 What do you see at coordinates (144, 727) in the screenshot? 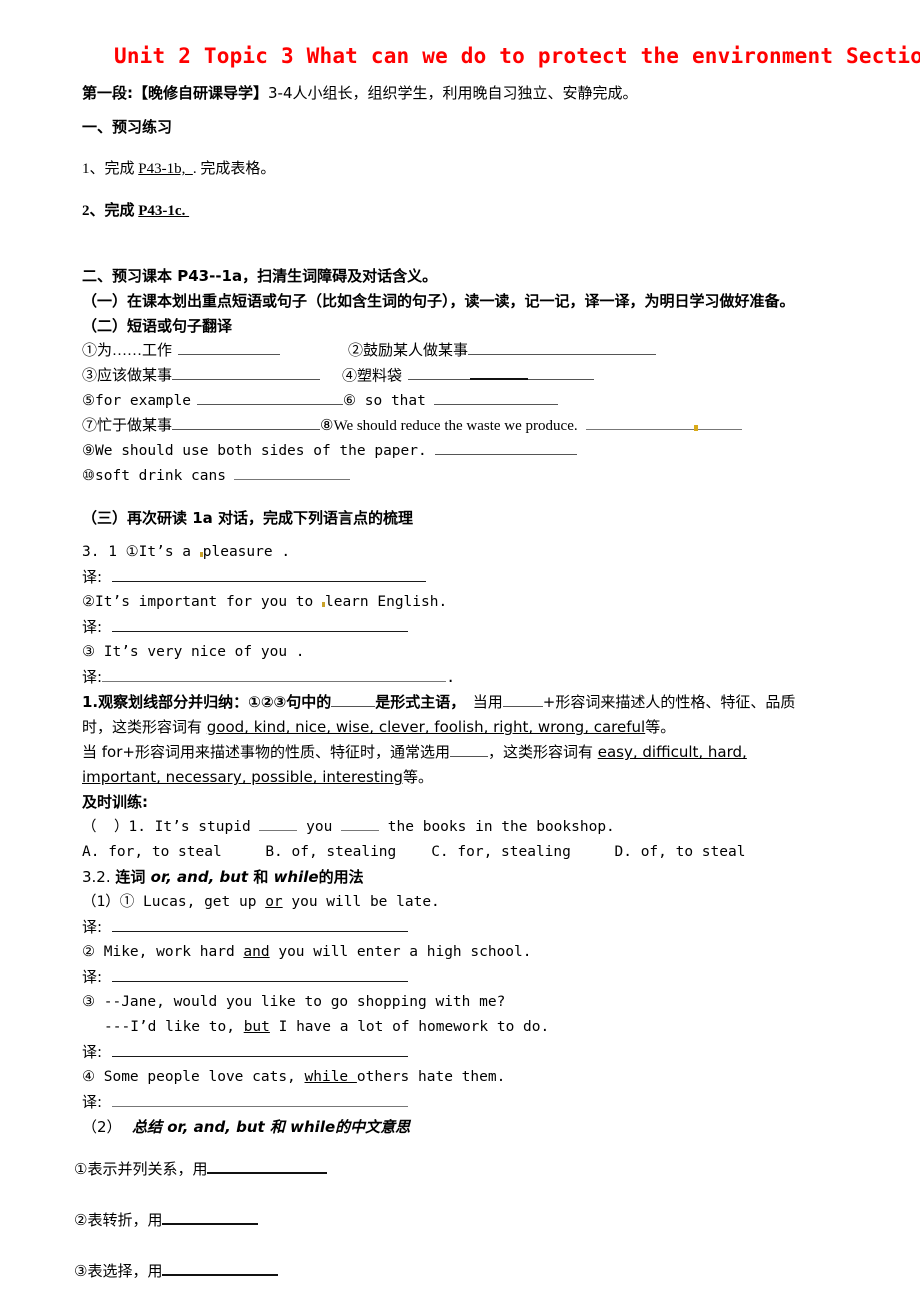
I see `grammar-1-line2-a: 时，这类形容词有` at bounding box center [144, 727].